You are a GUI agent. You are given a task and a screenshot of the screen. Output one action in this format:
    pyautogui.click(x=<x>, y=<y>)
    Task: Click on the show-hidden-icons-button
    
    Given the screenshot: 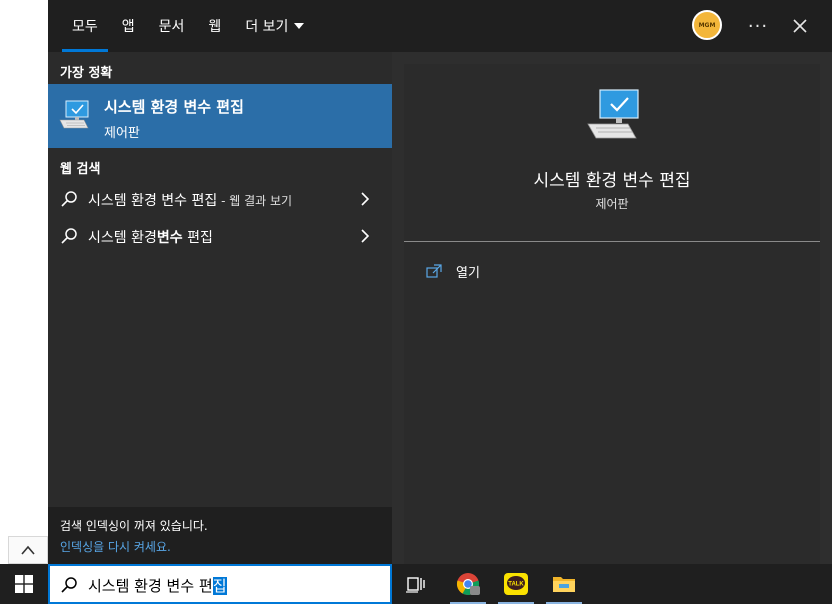 What is the action you would take?
    pyautogui.click(x=28, y=550)
    